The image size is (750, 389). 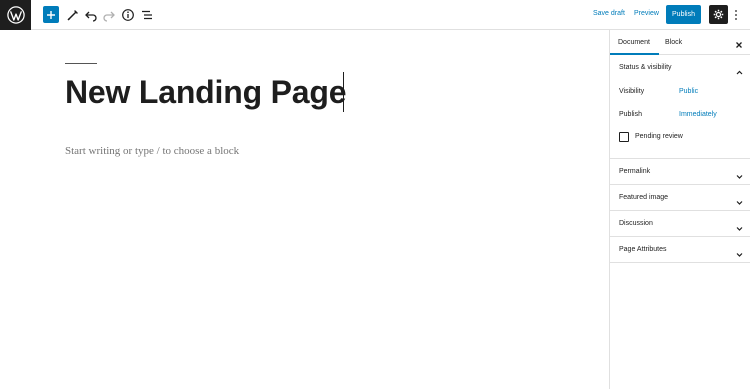 I want to click on list-view-button, so click(x=147, y=15).